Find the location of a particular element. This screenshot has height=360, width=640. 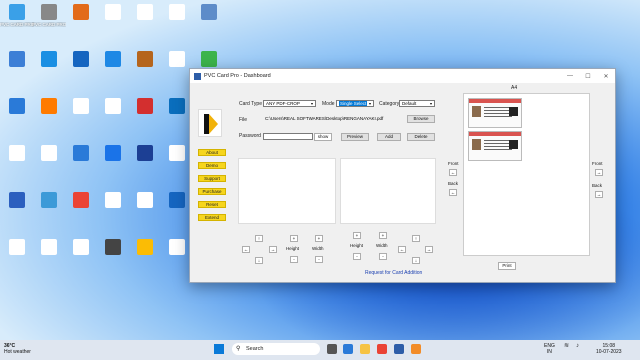

back-height-minus: - is located at coordinates (357, 256).